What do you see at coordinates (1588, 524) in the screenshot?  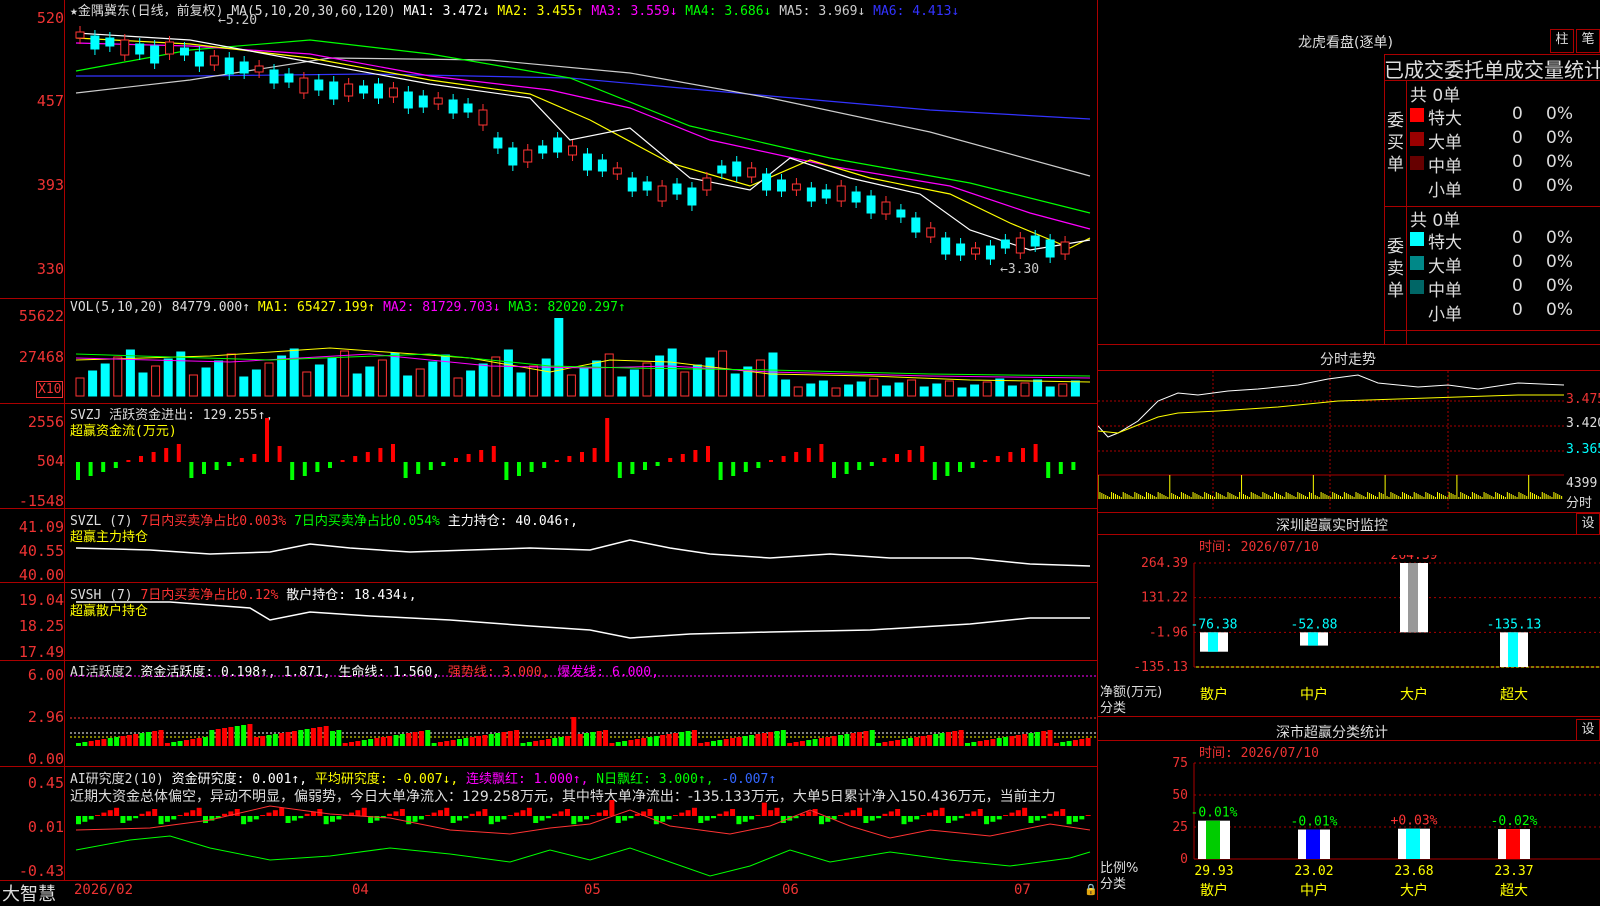 I see `monitor-settings-button: 设` at bounding box center [1588, 524].